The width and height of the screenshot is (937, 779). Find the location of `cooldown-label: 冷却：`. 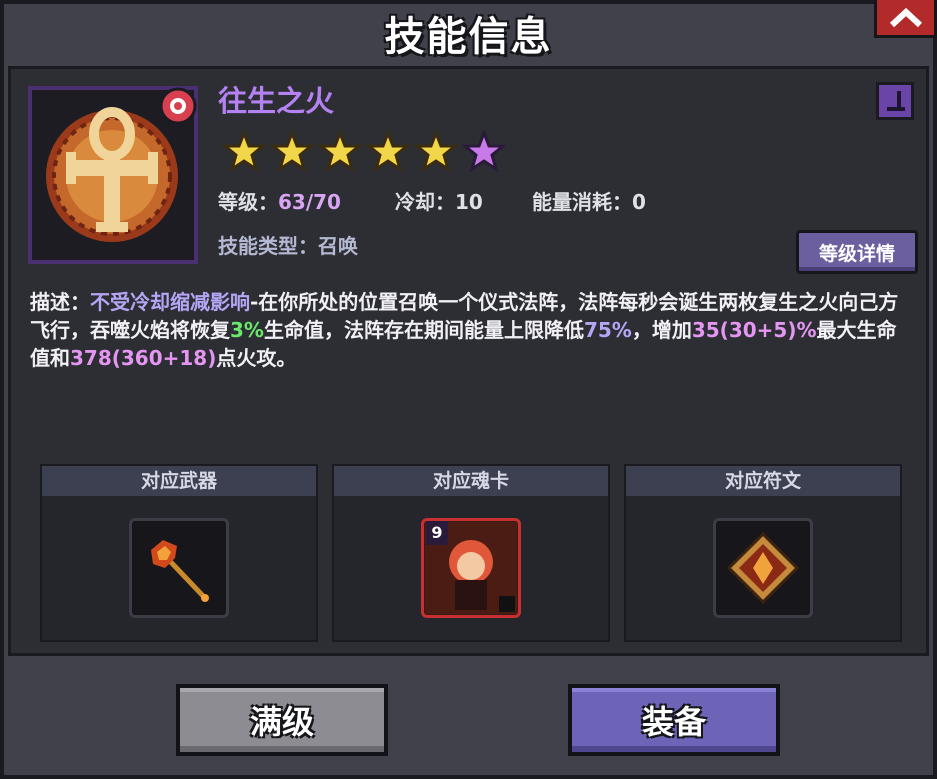

cooldown-label: 冷却： is located at coordinates (425, 202).